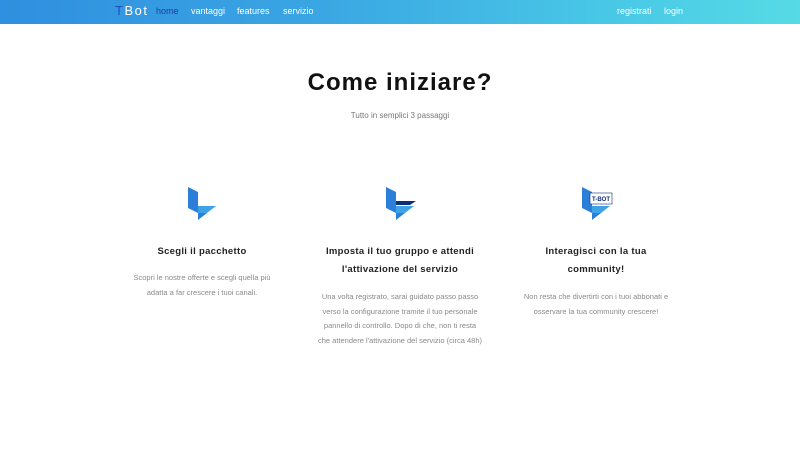 This screenshot has height=463, width=800. Describe the element at coordinates (400, 82) in the screenshot. I see `page-title: Come iniziare?` at that location.